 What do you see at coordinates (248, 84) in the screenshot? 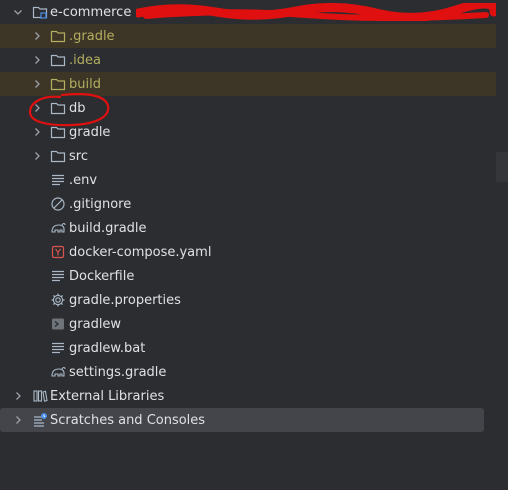
I see `tree-item-build-folder: build` at bounding box center [248, 84].